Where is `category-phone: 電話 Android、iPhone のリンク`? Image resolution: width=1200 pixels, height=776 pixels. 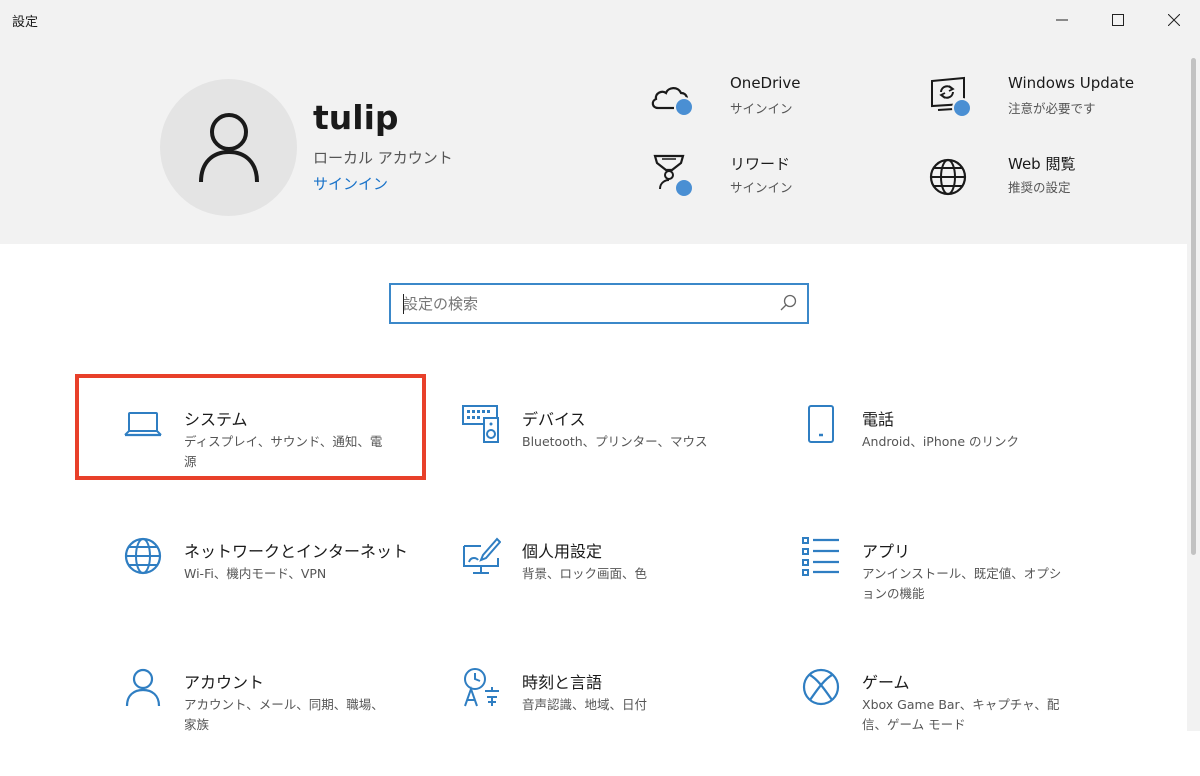
category-phone: 電話 Android、iPhone のリンク is located at coordinates (955, 458).